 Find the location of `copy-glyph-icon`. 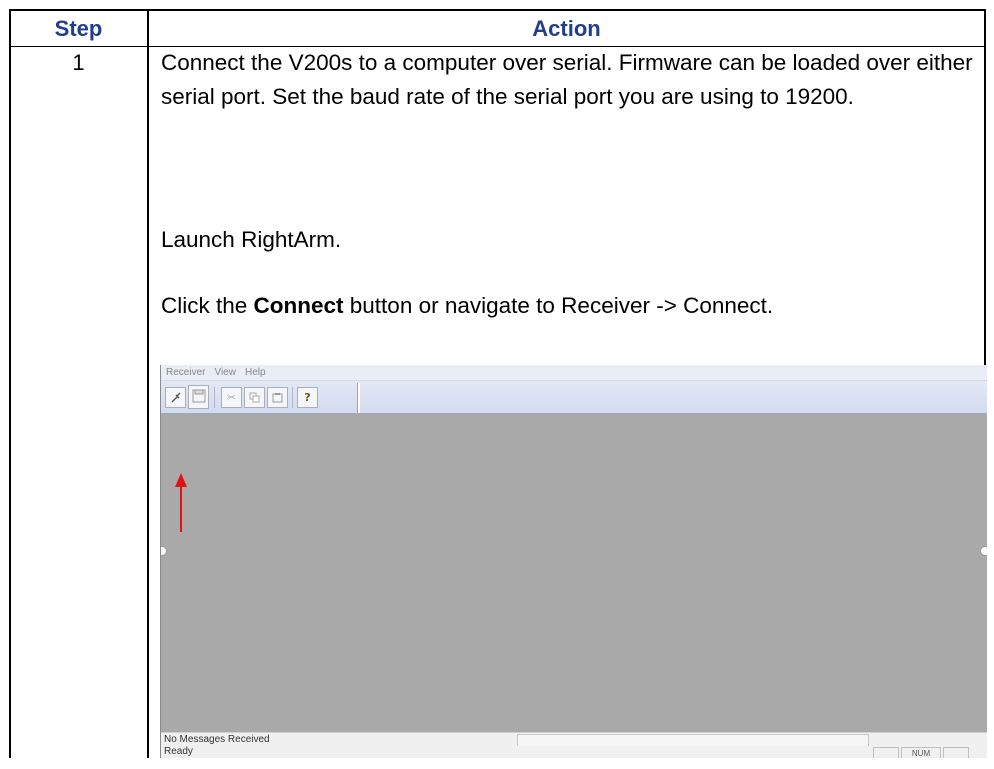

copy-glyph-icon is located at coordinates (254, 397).